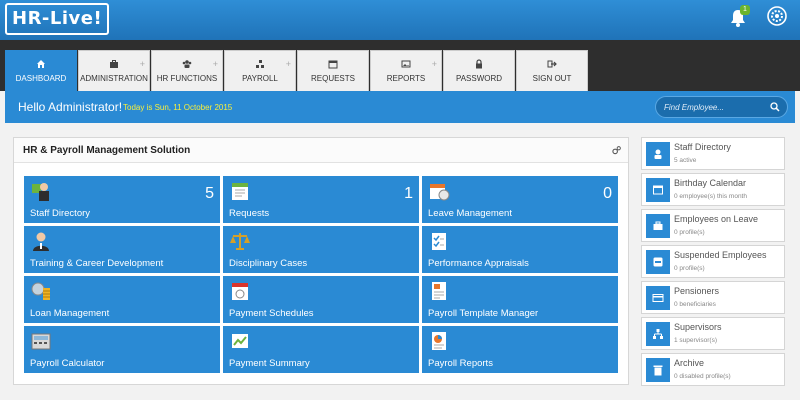  What do you see at coordinates (714, 107) in the screenshot?
I see `find-employee-input` at bounding box center [714, 107].